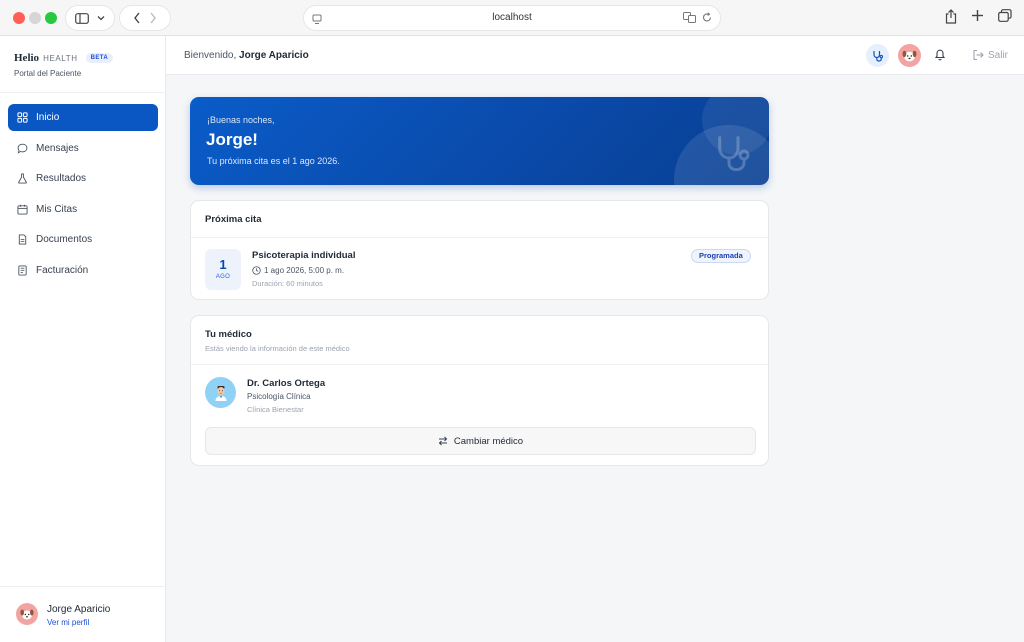 This screenshot has height=642, width=1024. Describe the element at coordinates (228, 334) in the screenshot. I see `card-title: Tu médico` at that location.